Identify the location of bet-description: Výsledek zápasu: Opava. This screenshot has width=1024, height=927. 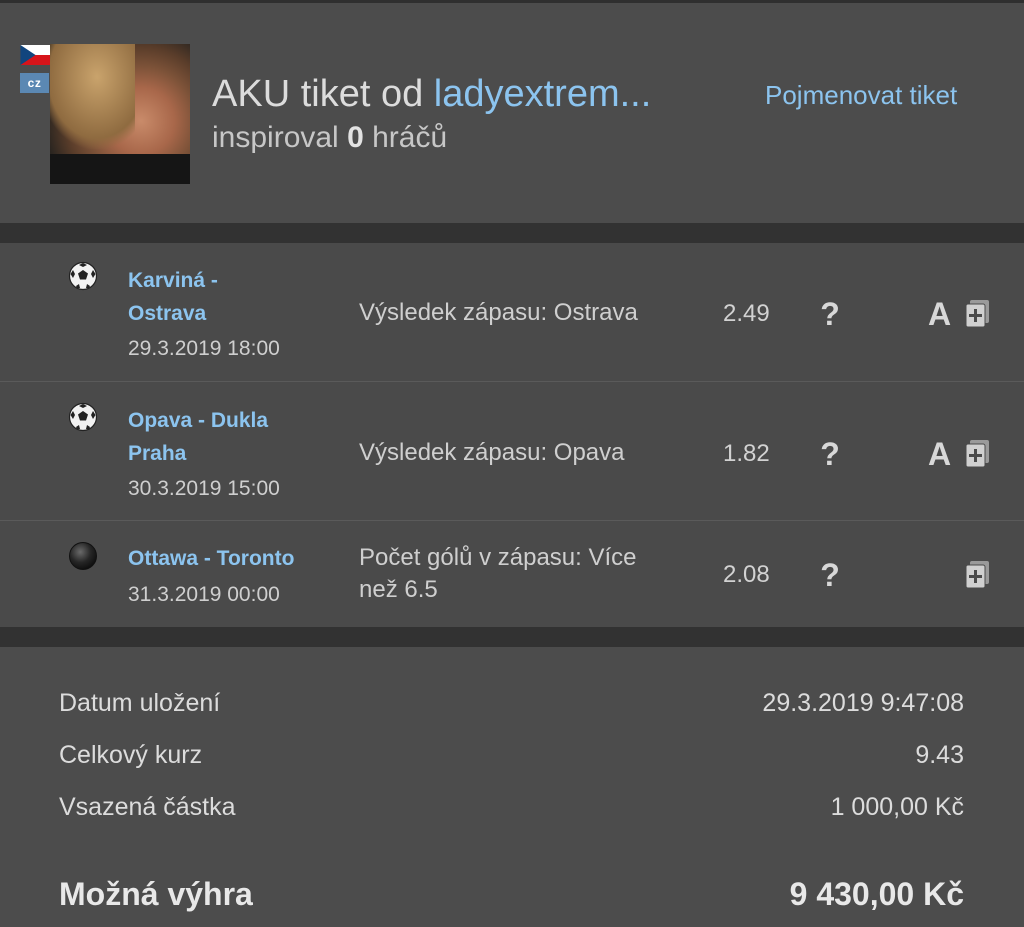
(492, 452).